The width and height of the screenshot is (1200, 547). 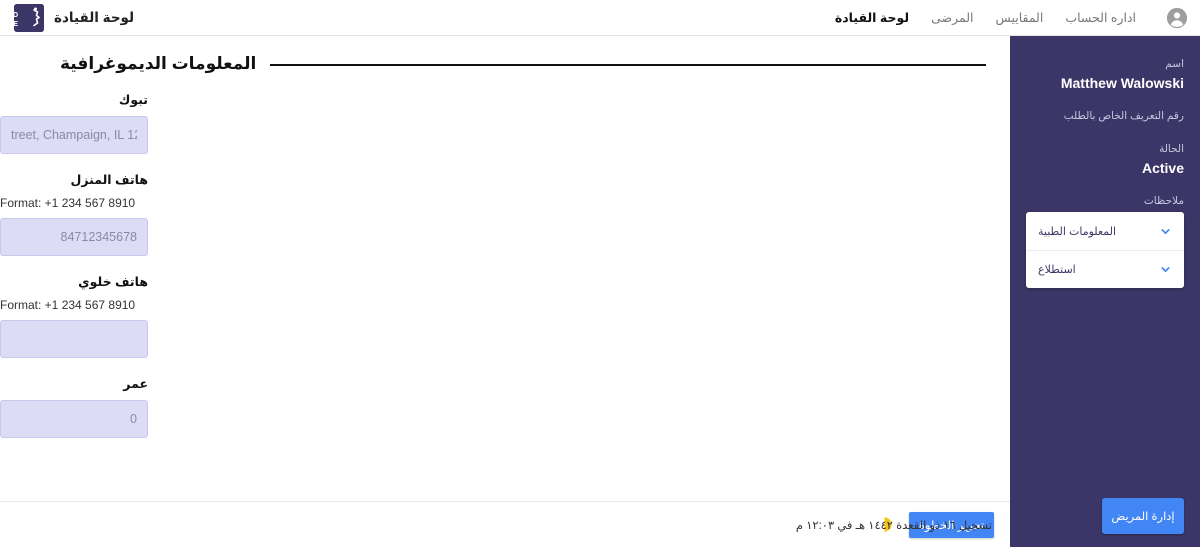 I want to click on sidebar-order-id-label: رقم التعريف الخاص بالطلب, so click(x=1123, y=115).